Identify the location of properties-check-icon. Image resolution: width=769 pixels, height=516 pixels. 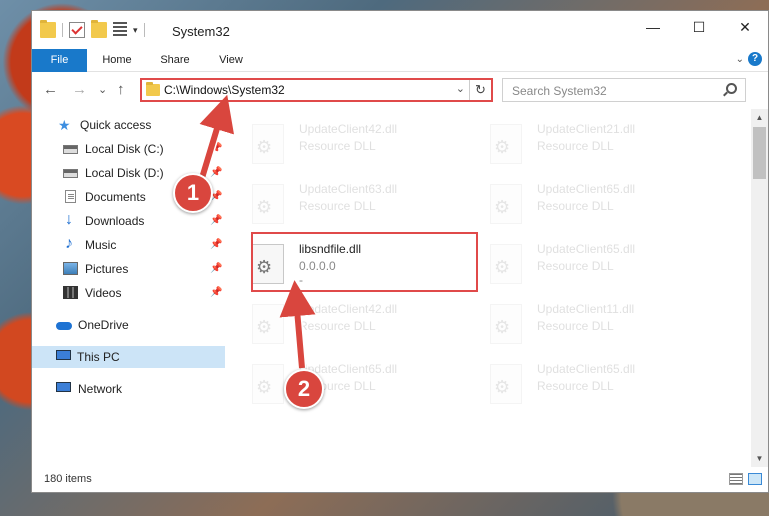
(77, 30).